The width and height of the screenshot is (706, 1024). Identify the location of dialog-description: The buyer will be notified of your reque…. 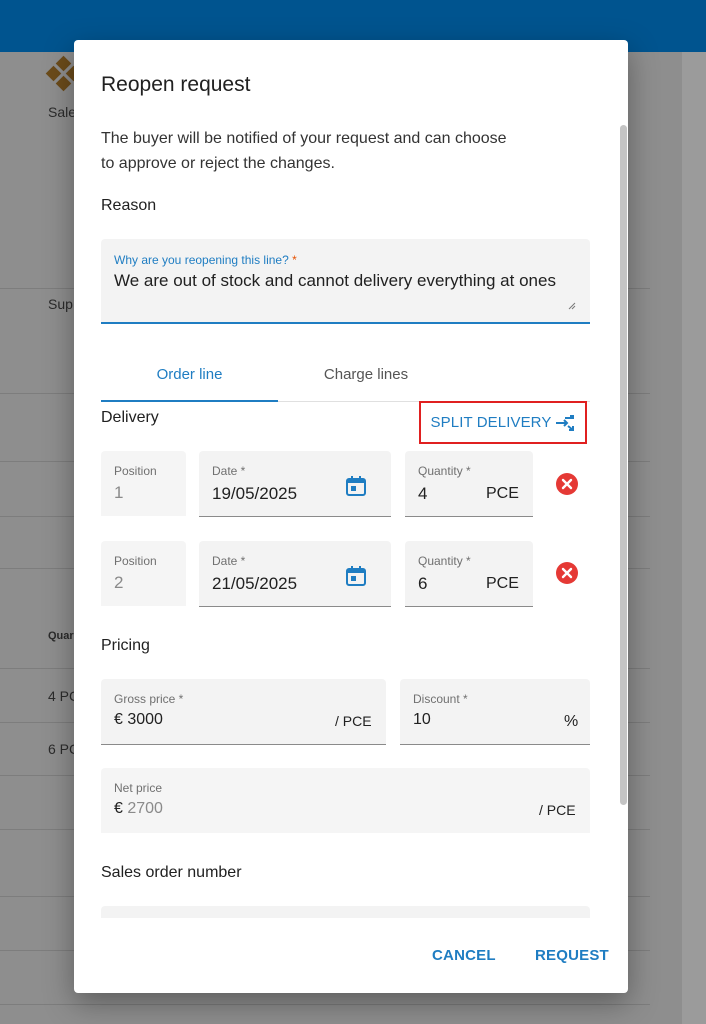
(304, 151).